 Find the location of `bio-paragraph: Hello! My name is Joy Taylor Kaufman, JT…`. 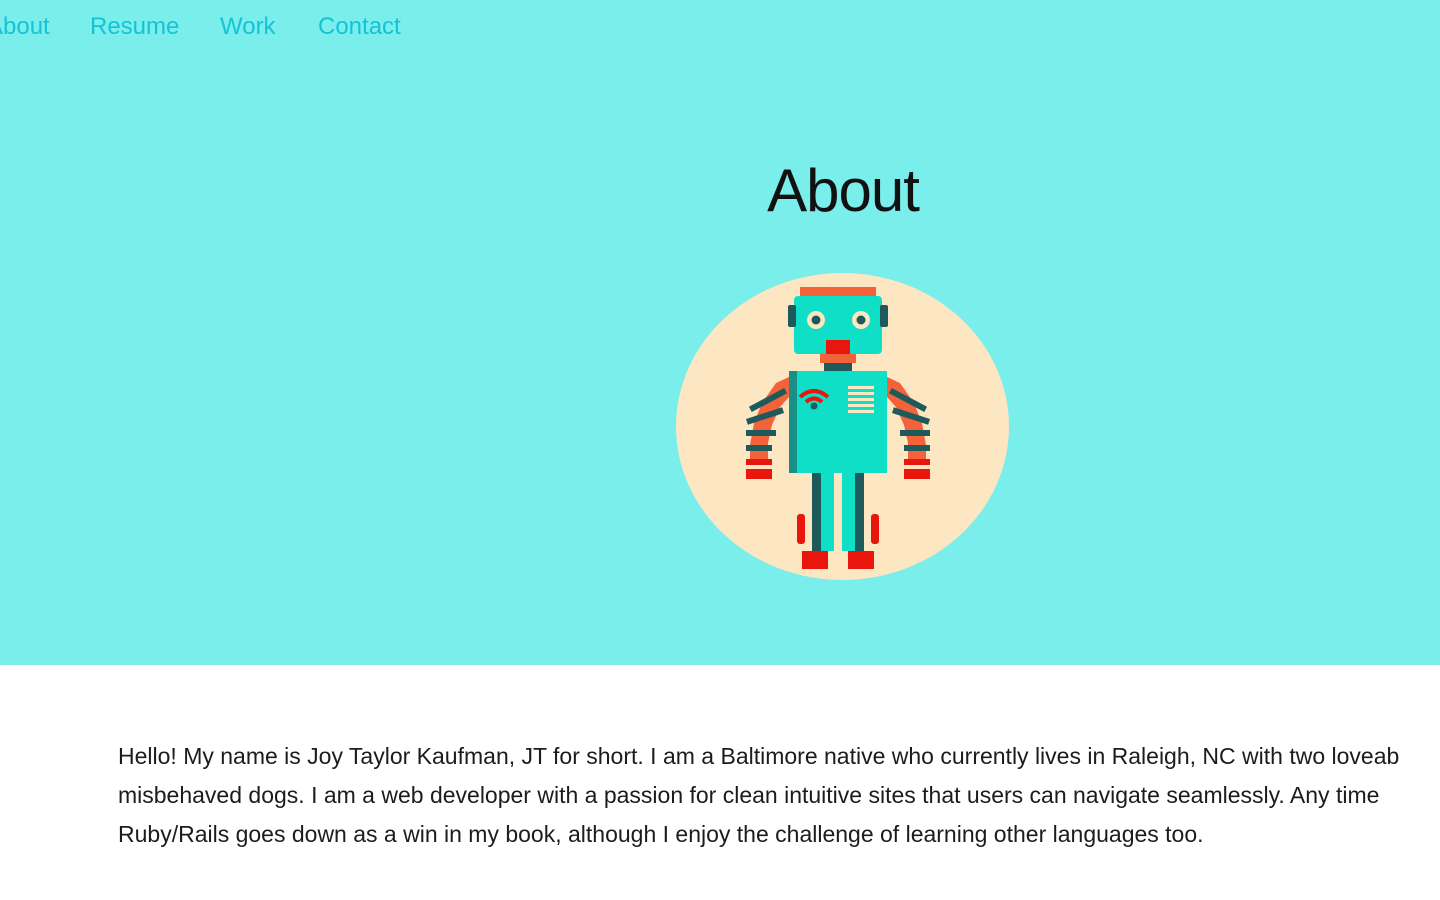

bio-paragraph: Hello! My name is Joy Taylor Kaufman, JT… is located at coordinates (779, 795).